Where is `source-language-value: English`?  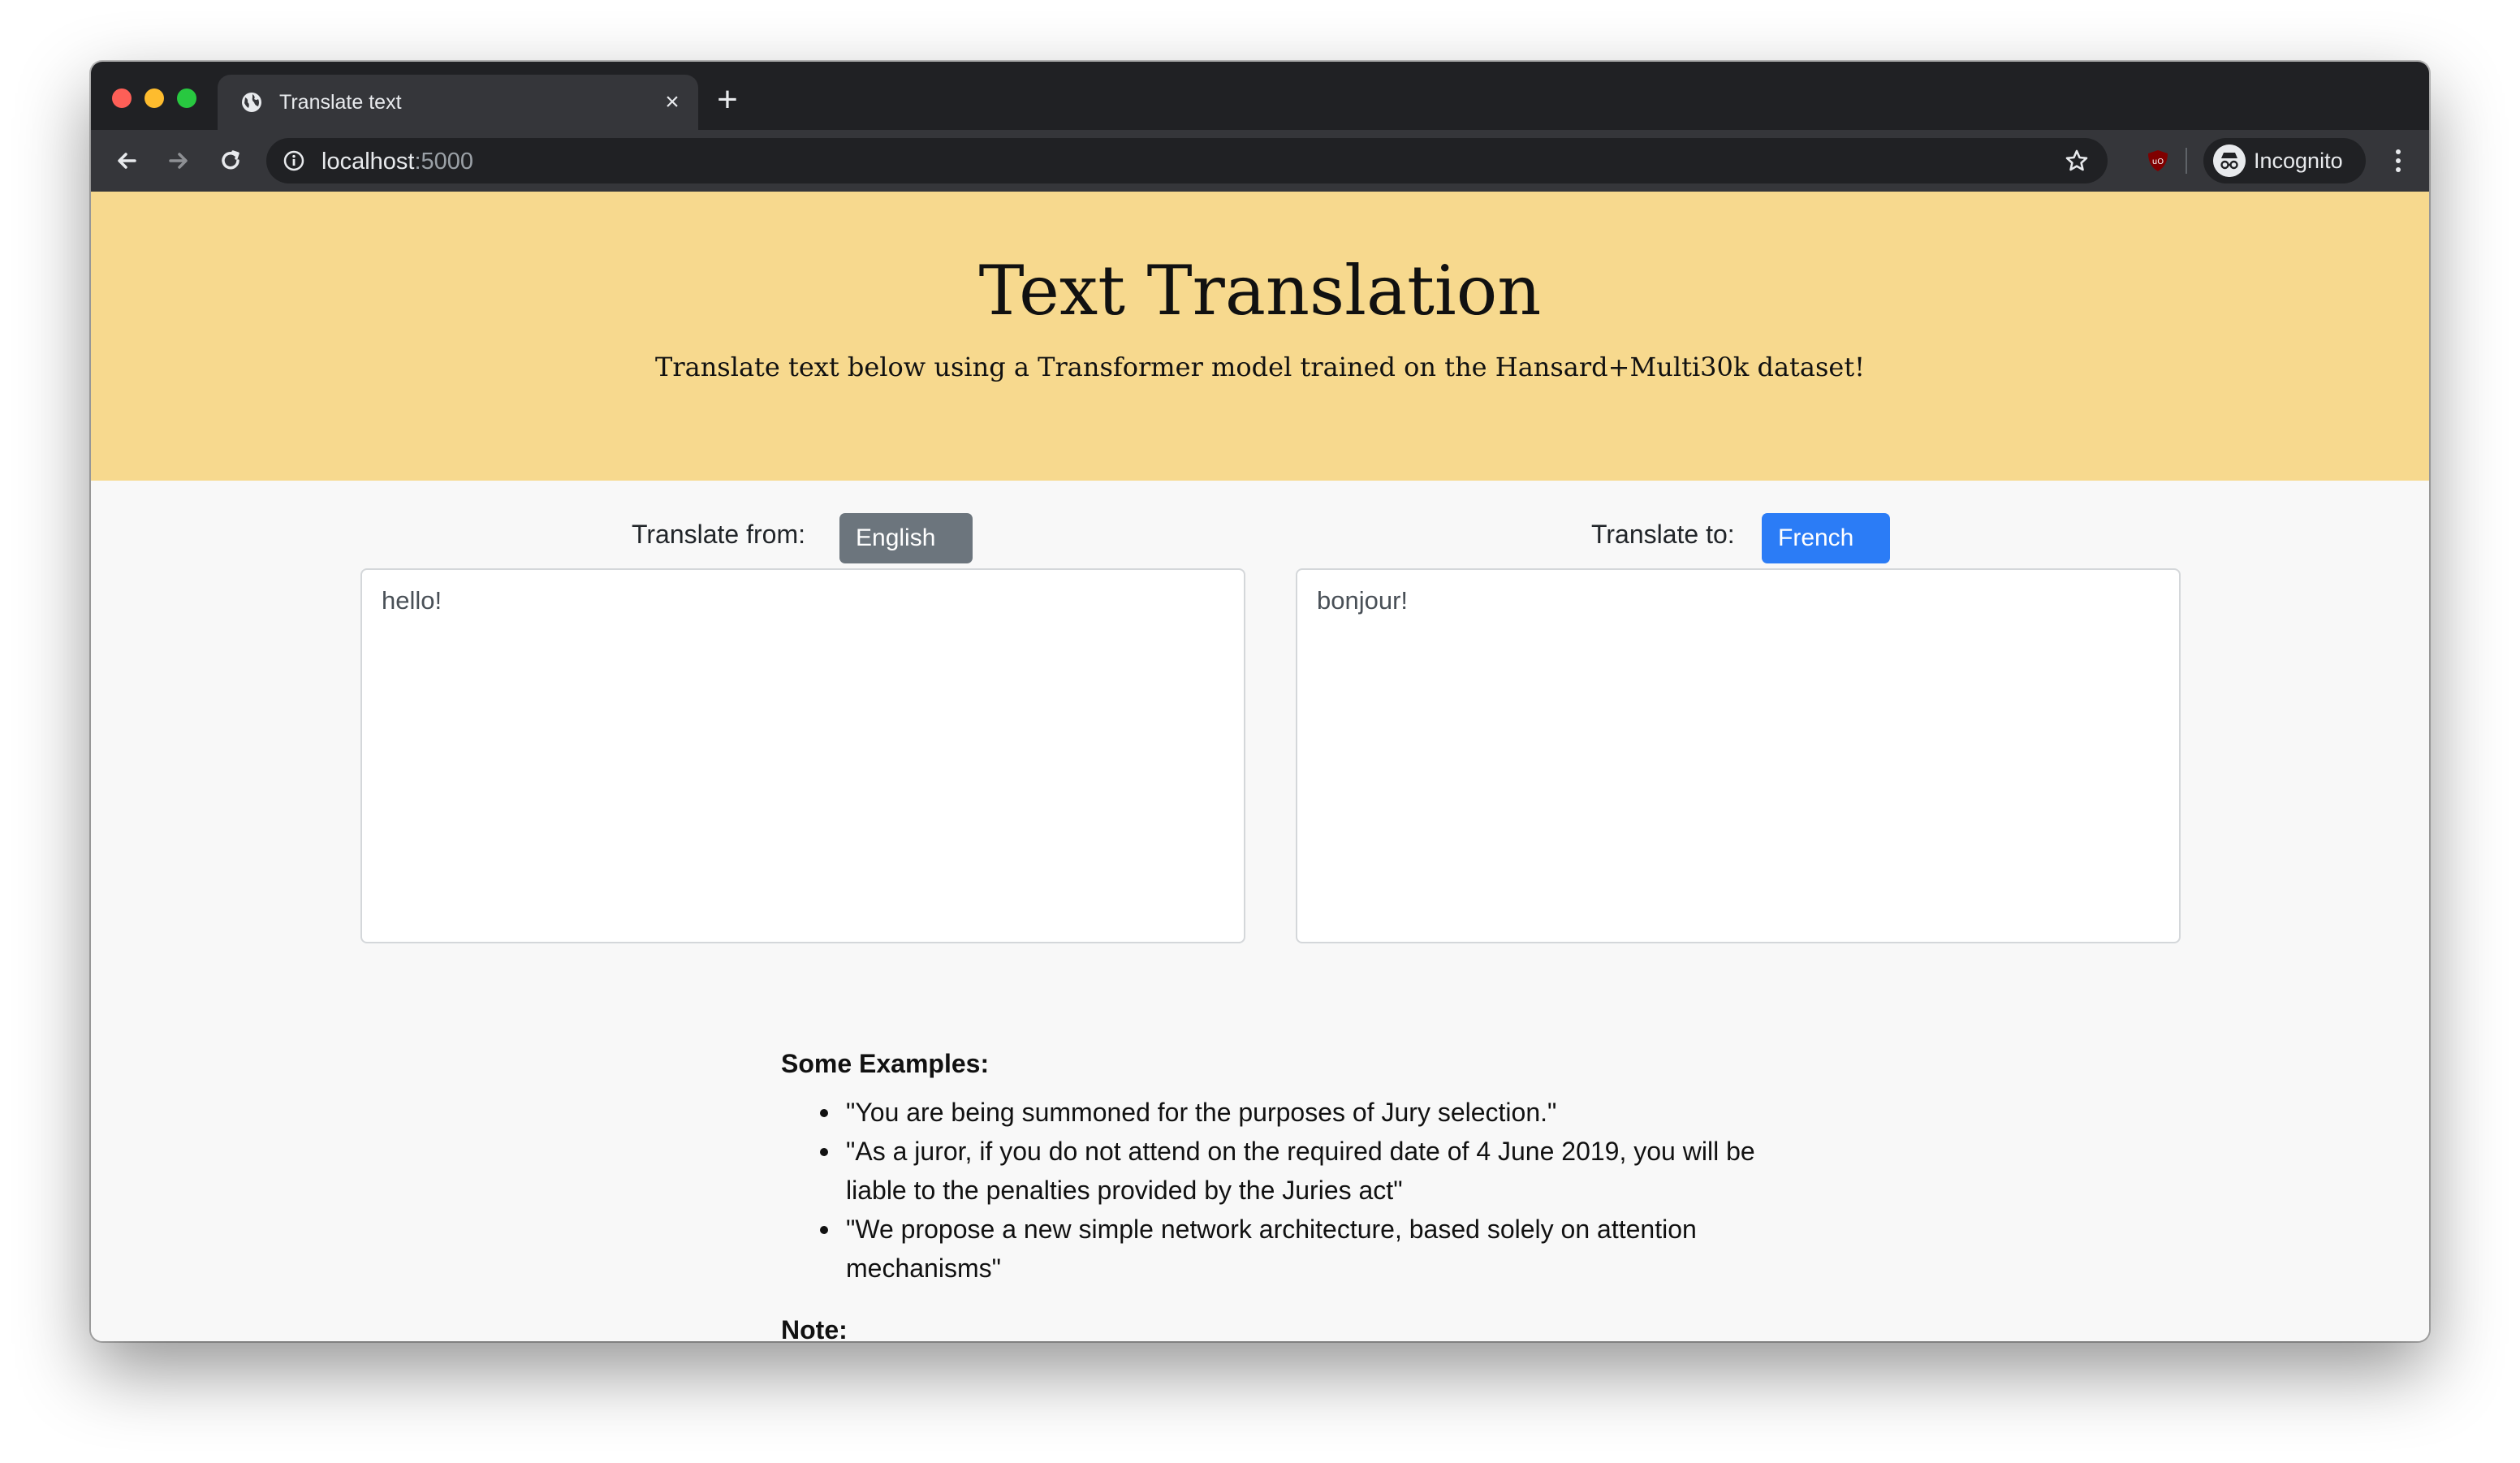 source-language-value: English is located at coordinates (896, 538).